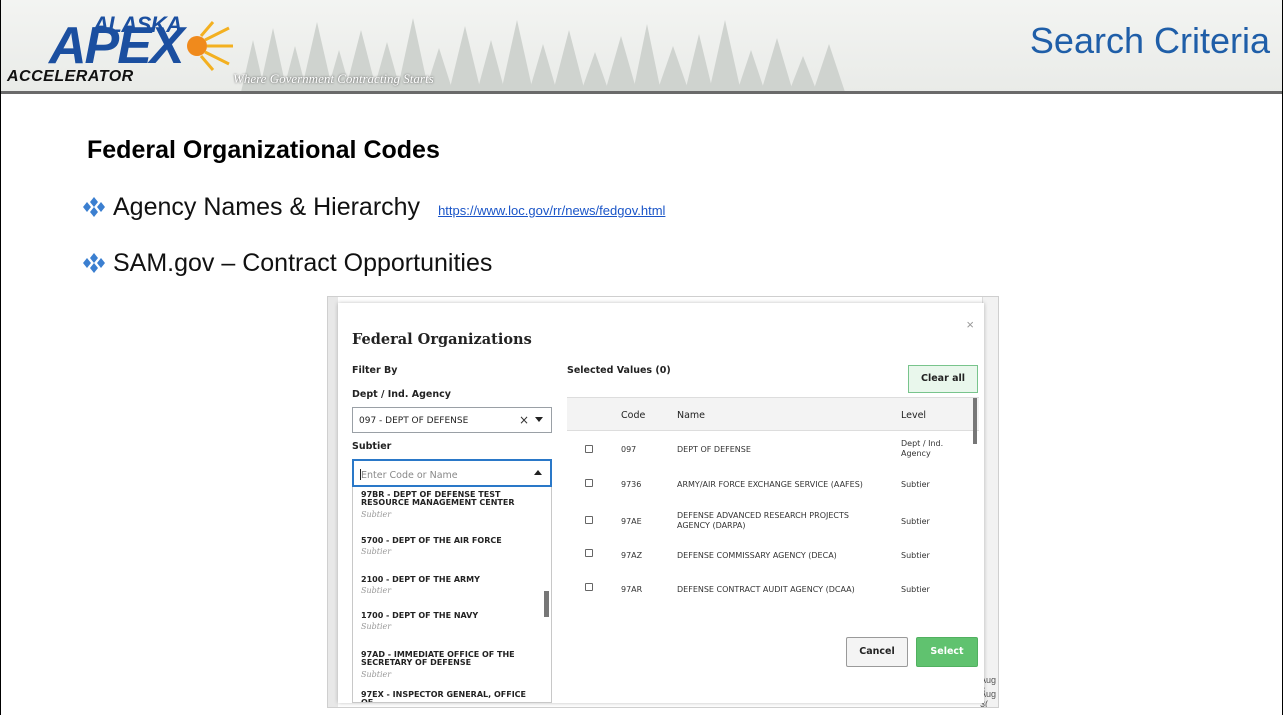 The image size is (1283, 715). Describe the element at coordinates (773, 448) in the screenshot. I see `table-row: 097 DEPT OF DEFENSE Dept / Ind. Agency` at that location.